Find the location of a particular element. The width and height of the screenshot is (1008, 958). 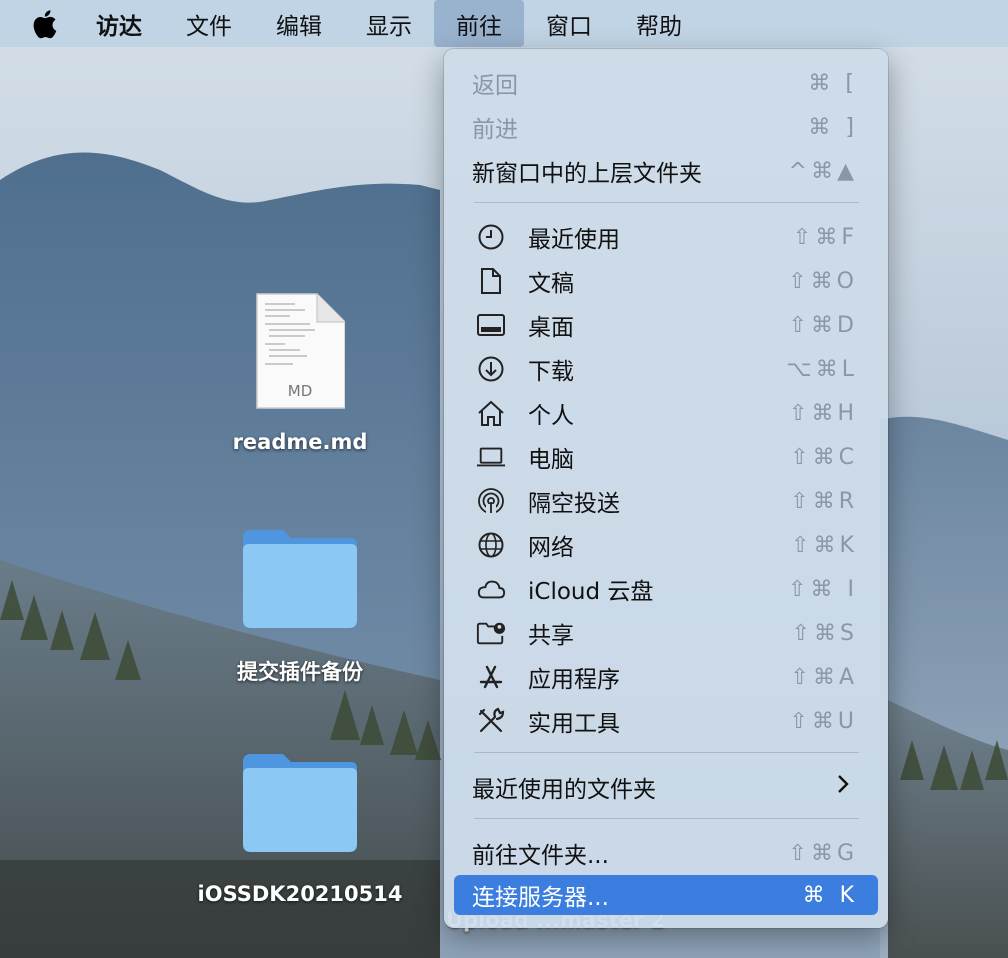

menu-item-connect-to-server: 连接服务器... ⌘ K is located at coordinates (666, 895).